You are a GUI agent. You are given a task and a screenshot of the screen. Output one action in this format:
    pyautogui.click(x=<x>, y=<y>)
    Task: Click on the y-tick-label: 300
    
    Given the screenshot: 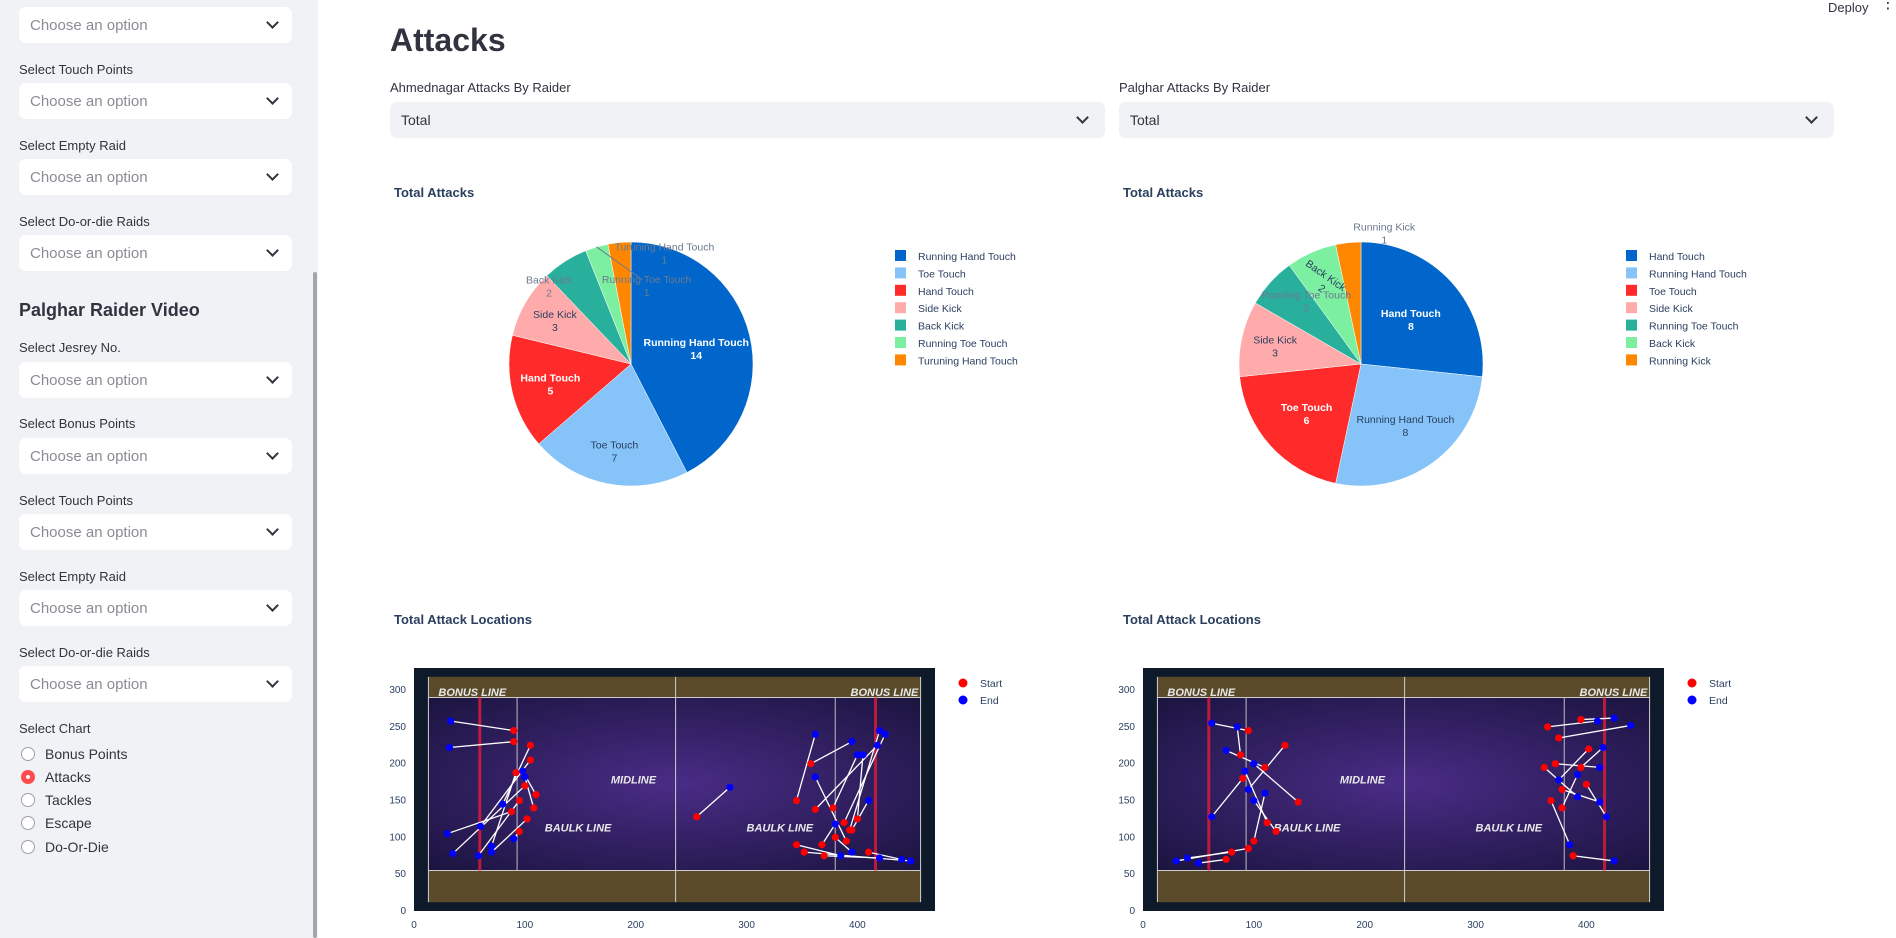 What is the action you would take?
    pyautogui.click(x=1126, y=690)
    